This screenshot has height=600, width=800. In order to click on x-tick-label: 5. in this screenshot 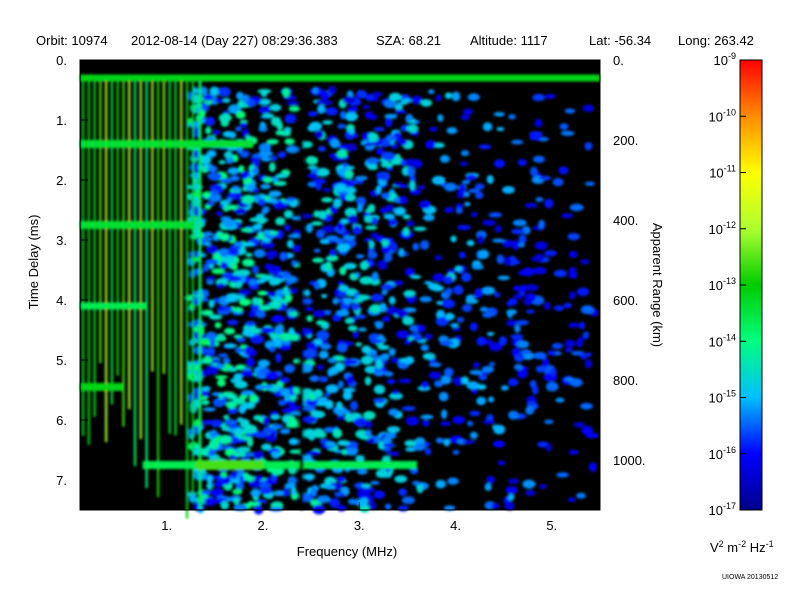, I will do `click(551, 525)`.